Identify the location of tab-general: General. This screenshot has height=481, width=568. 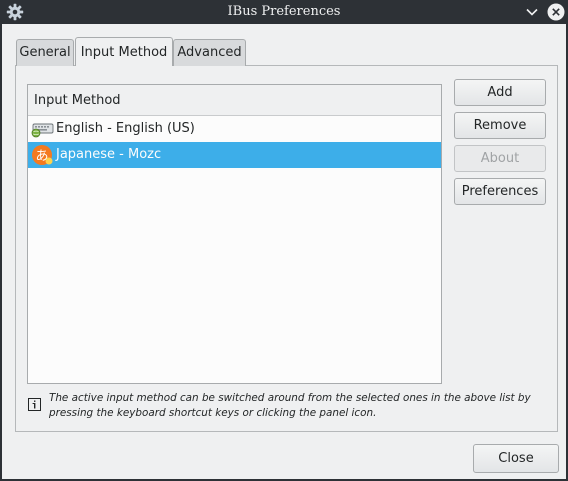
(45, 52).